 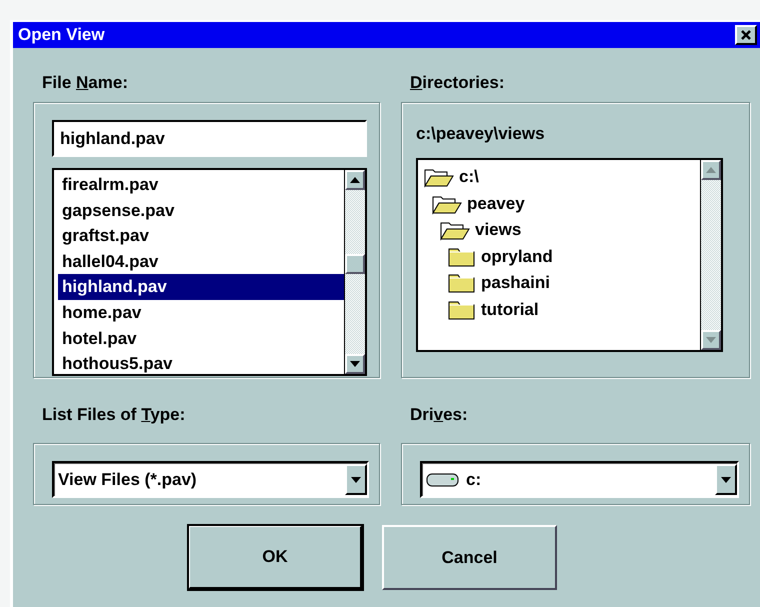 What do you see at coordinates (201, 339) in the screenshot?
I see `file-item: hotel.pav` at bounding box center [201, 339].